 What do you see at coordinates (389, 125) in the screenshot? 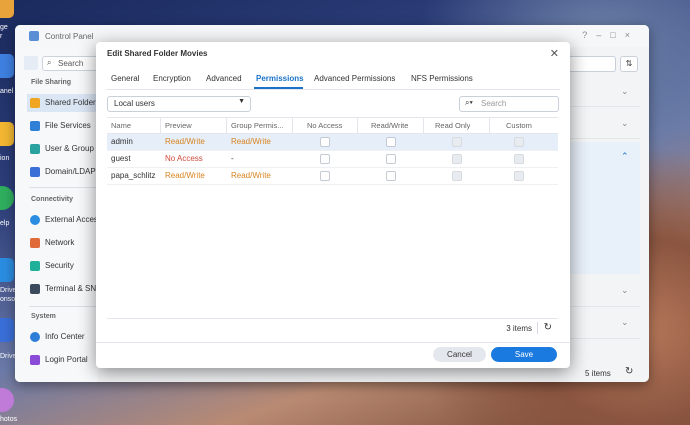
I see `column-header-read-write: Read/Write` at bounding box center [389, 125].